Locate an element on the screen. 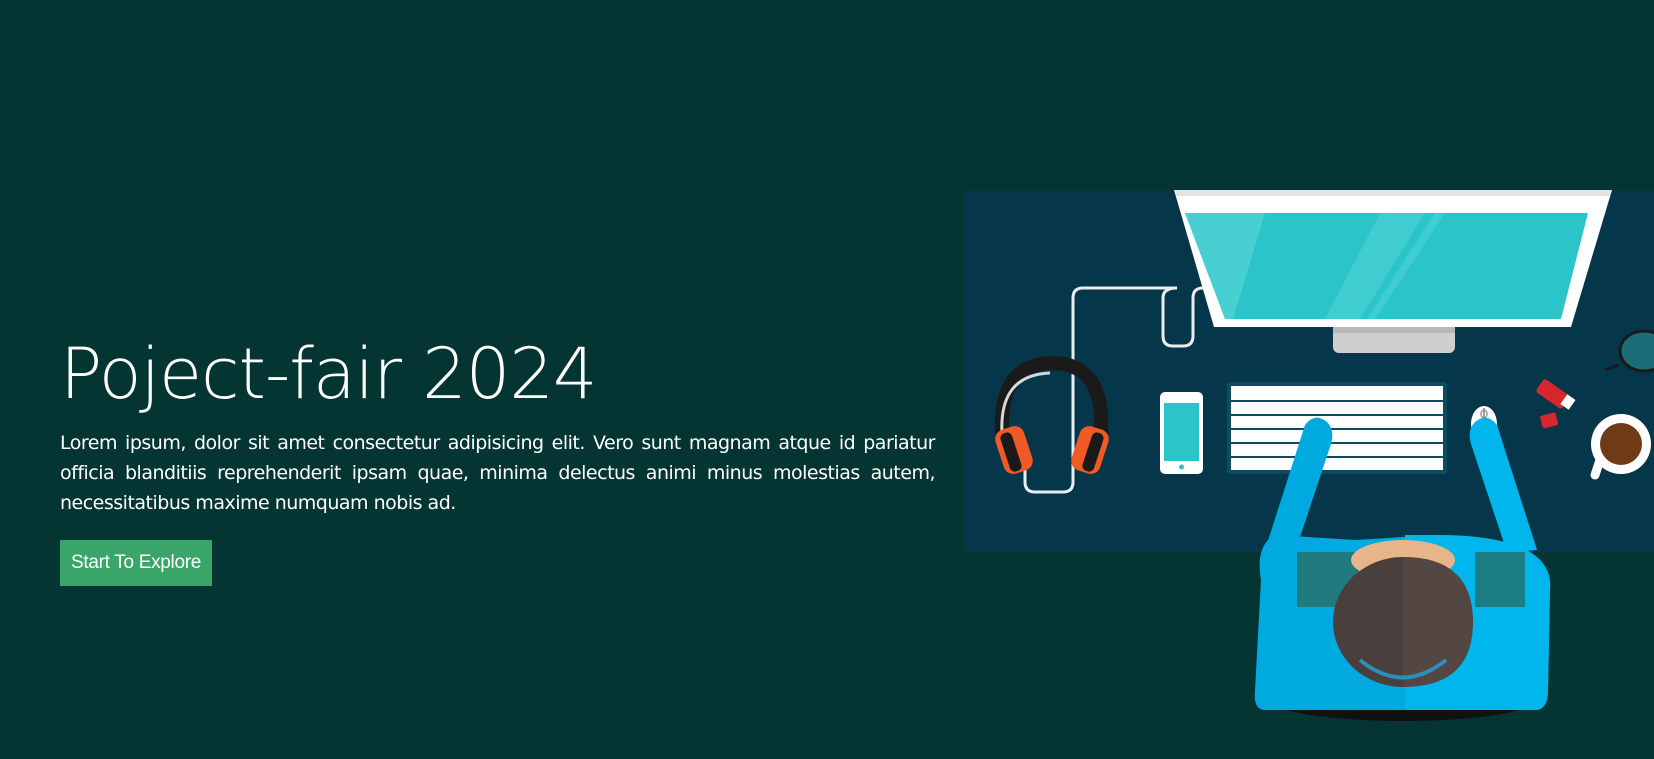 Image resolution: width=1654 pixels, height=759 pixels. start-explore-button: Start To Explore is located at coordinates (136, 563).